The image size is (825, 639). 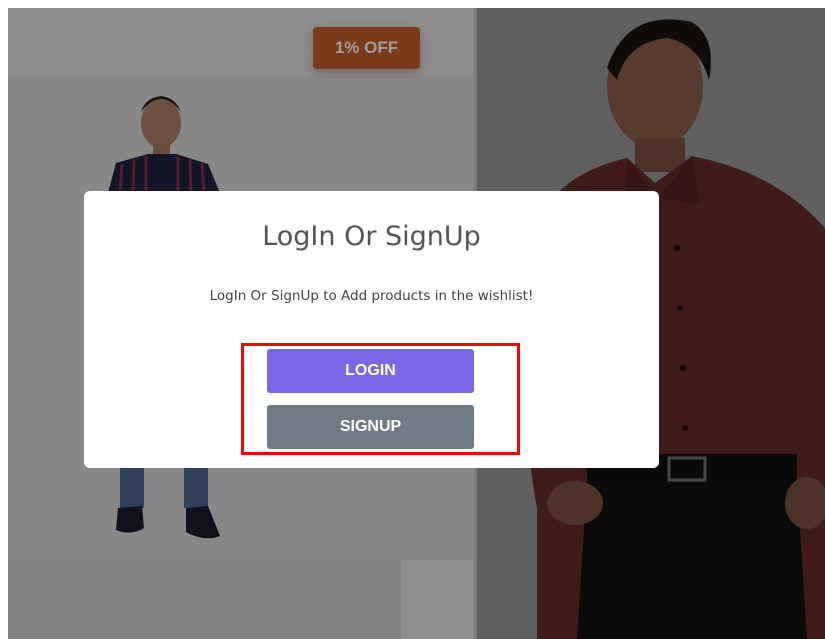 I want to click on signup-button: SIGNUP, so click(x=370, y=427).